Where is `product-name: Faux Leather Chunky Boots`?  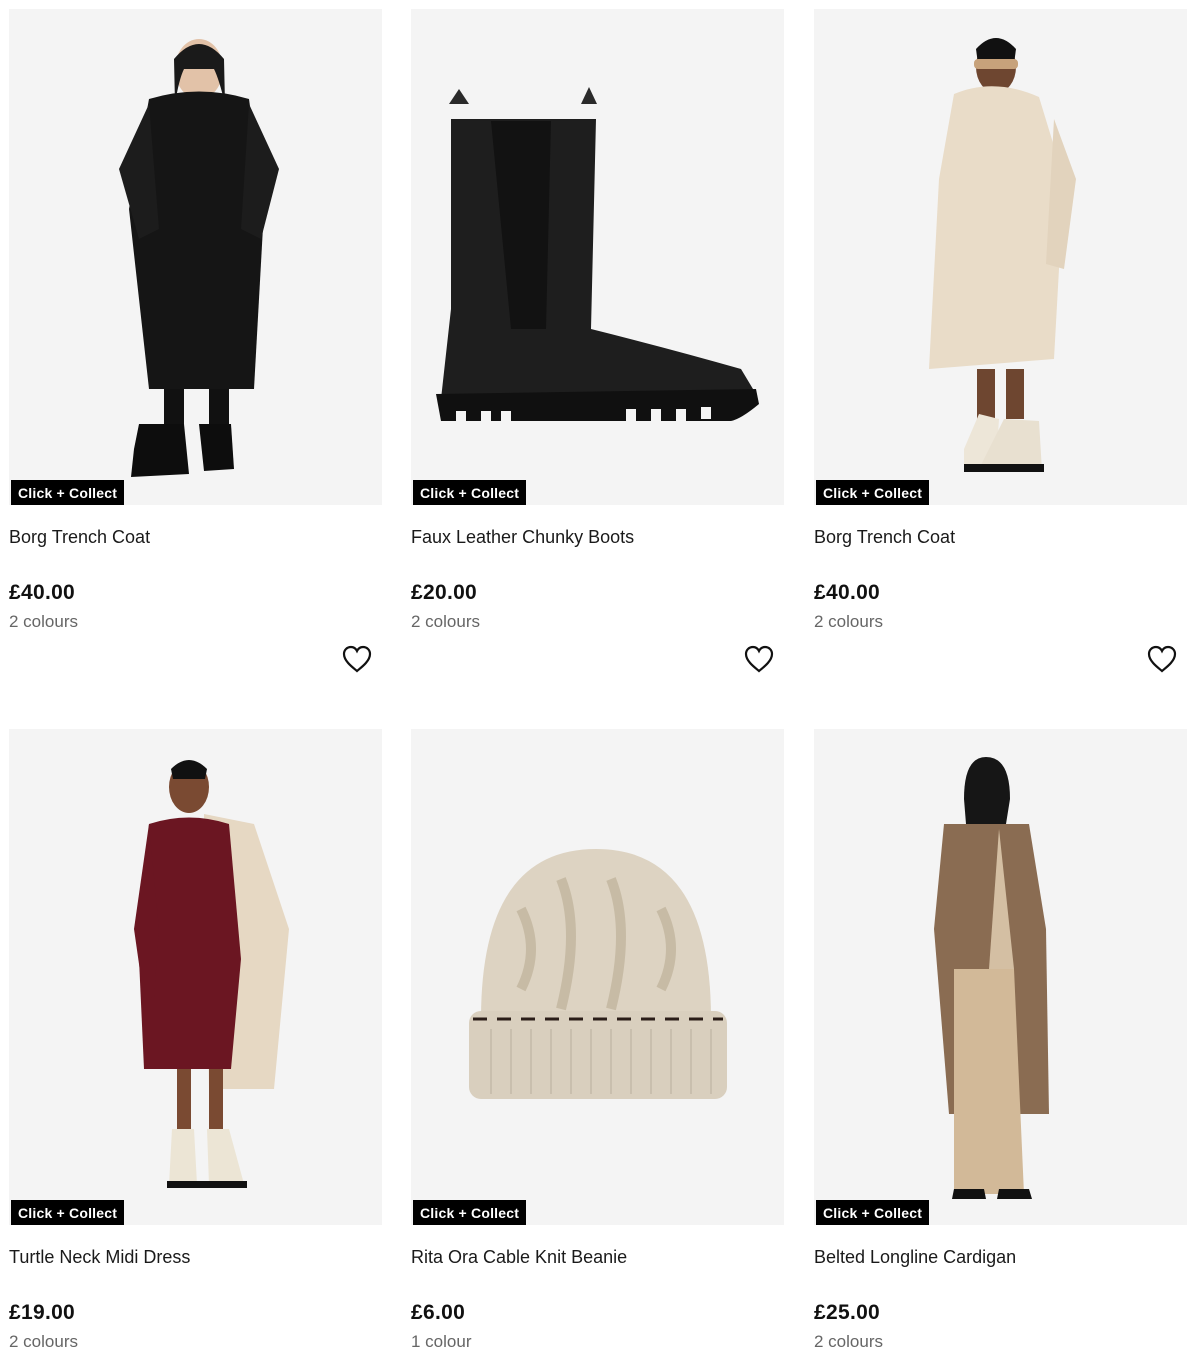 product-name: Faux Leather Chunky Boots is located at coordinates (522, 537).